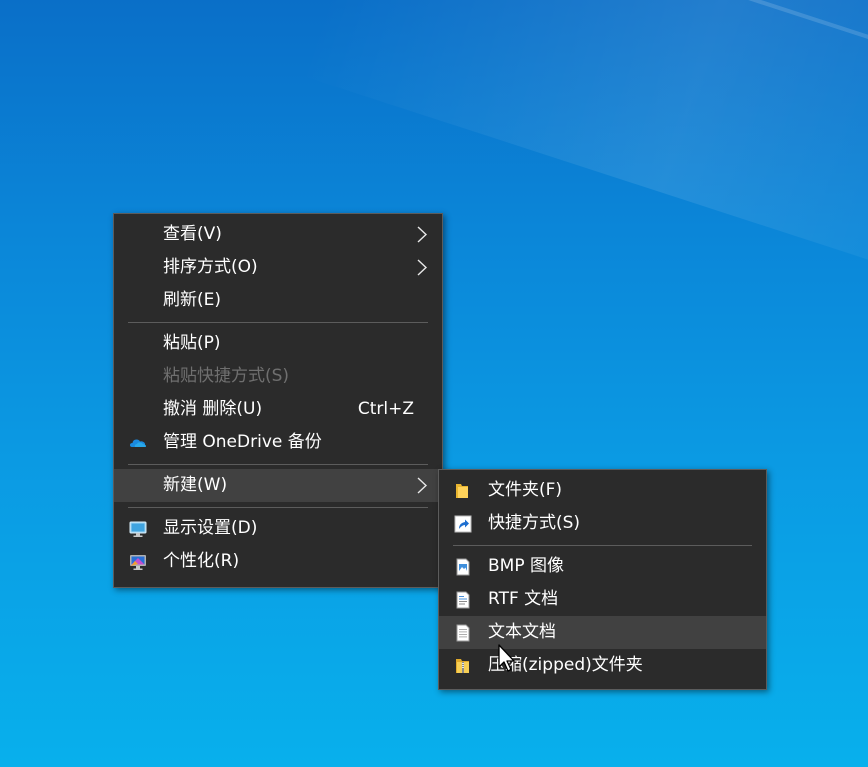  Describe the element at coordinates (385, 409) in the screenshot. I see `menu-item-shortcut: Ctrl+Z` at that location.